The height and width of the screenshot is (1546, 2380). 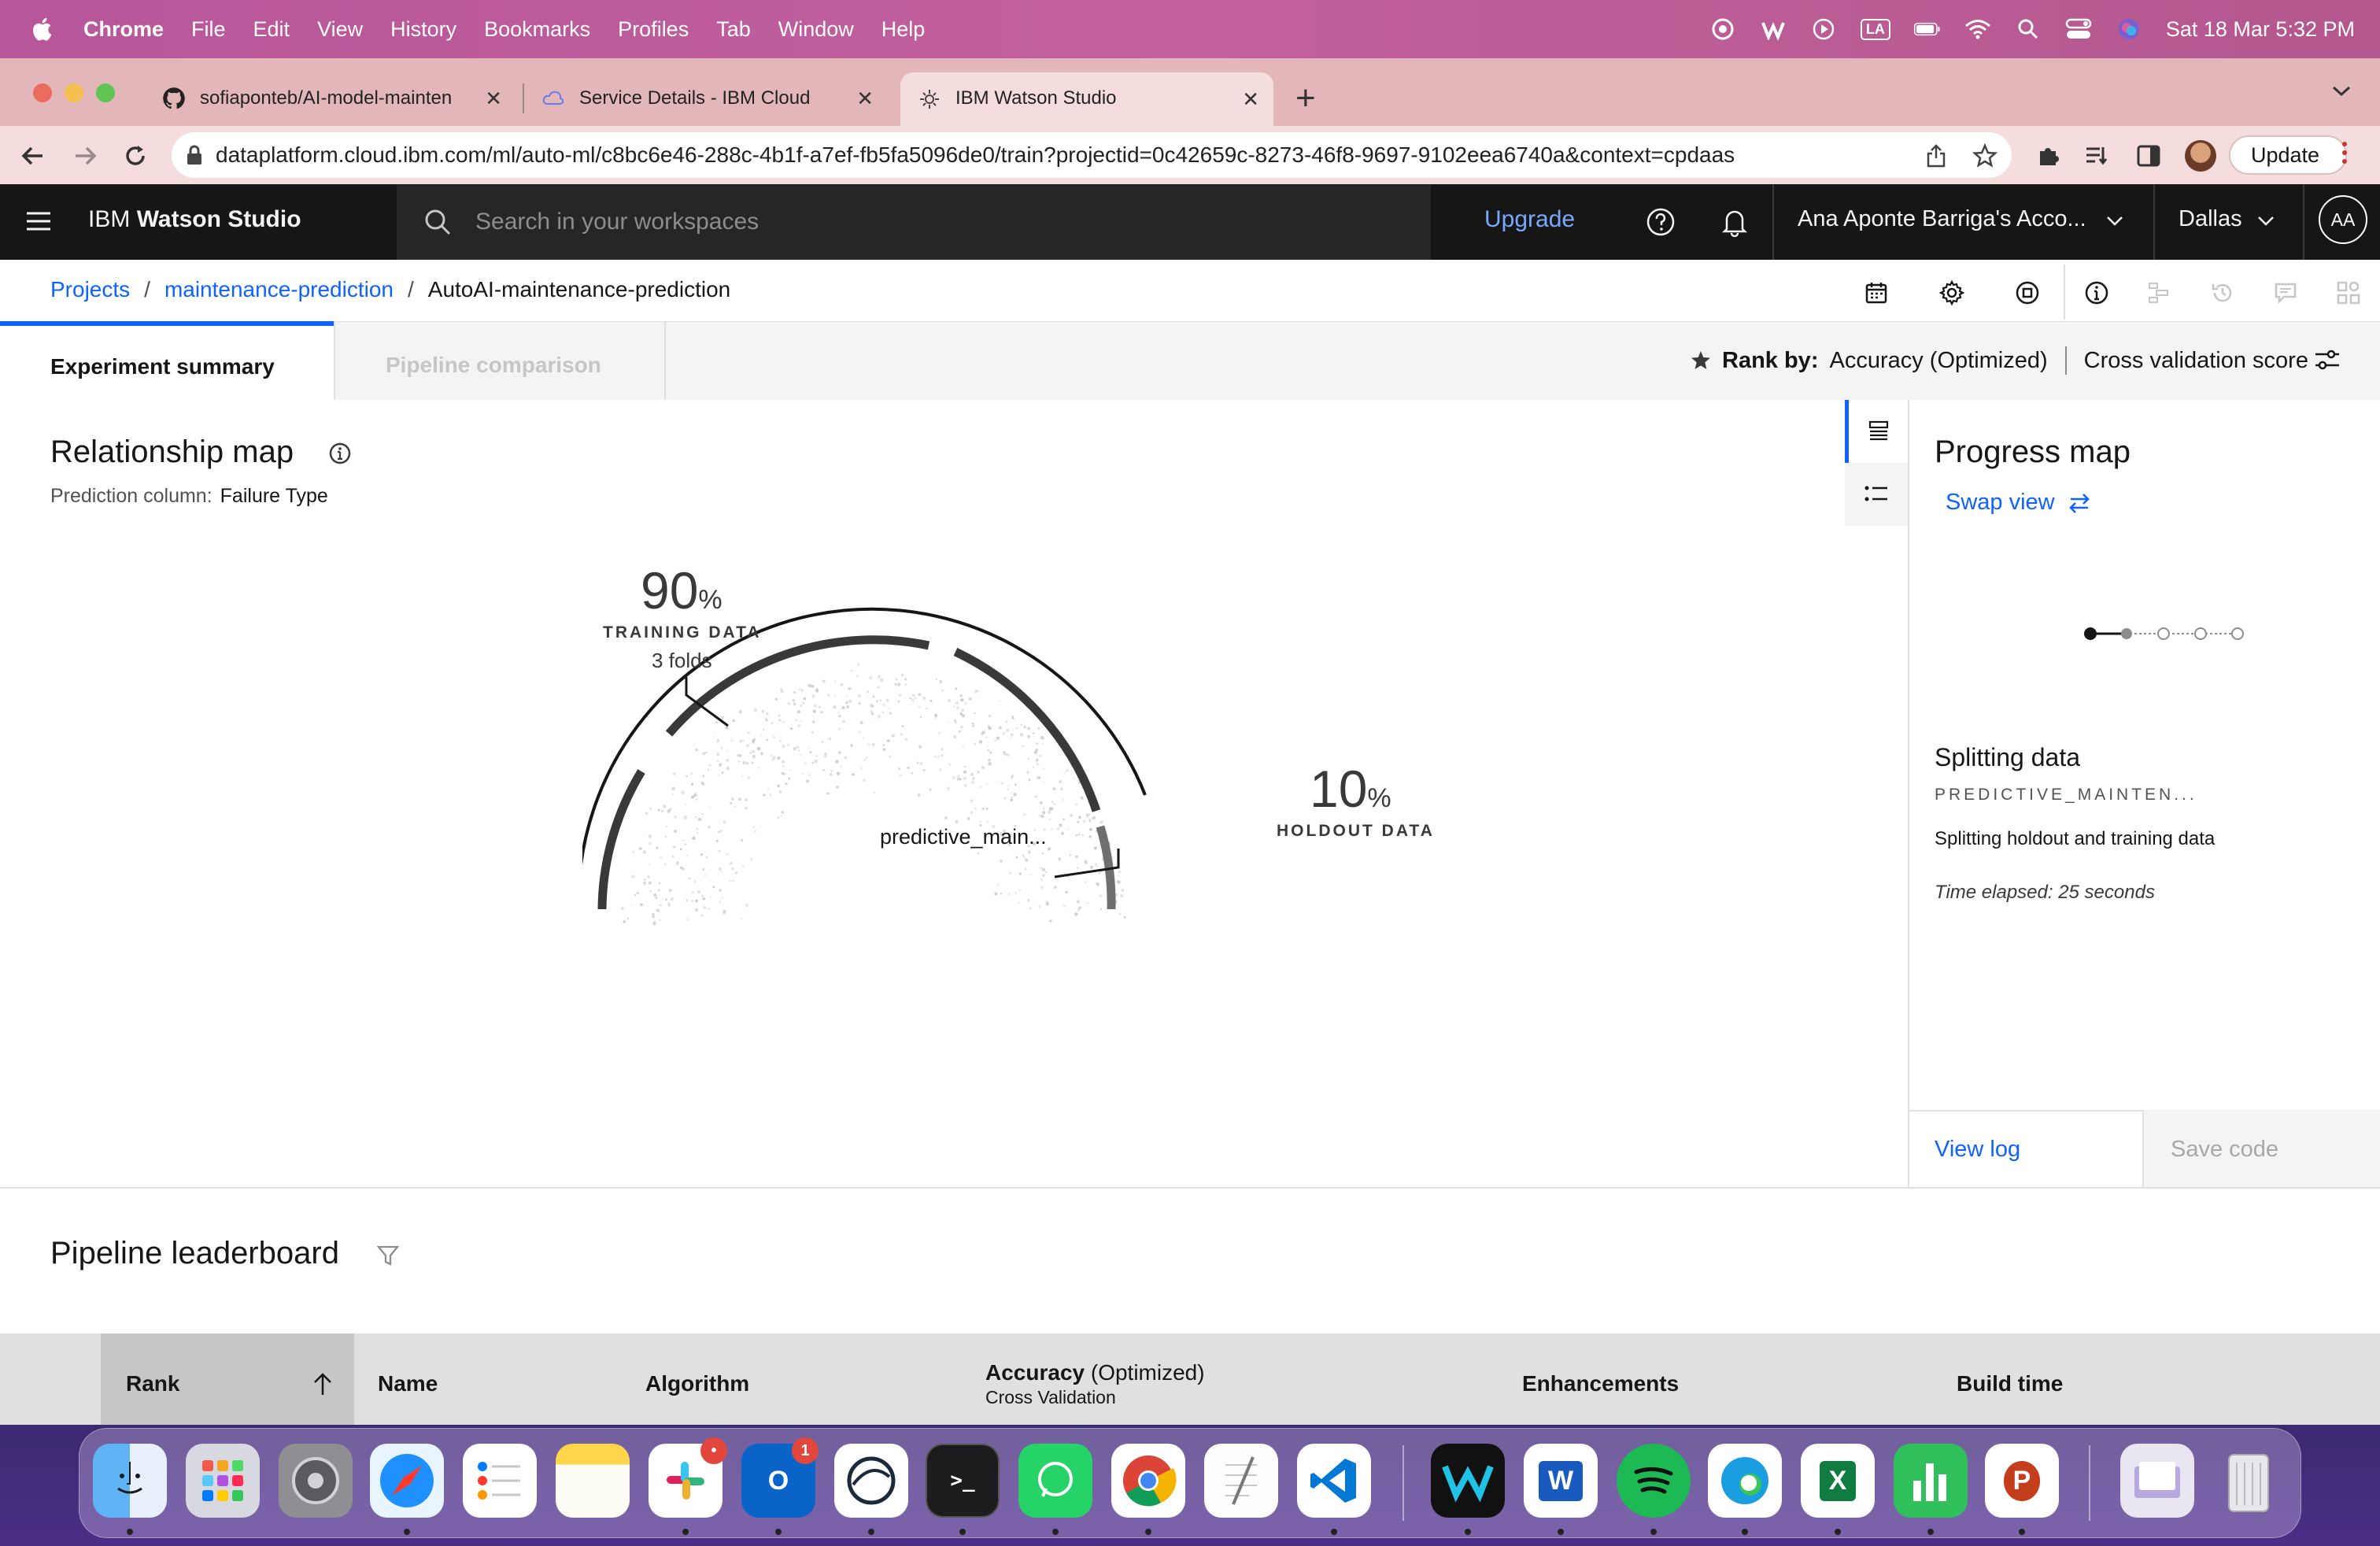 I want to click on search-placeholder: Search in your workspaces, so click(x=617, y=222).